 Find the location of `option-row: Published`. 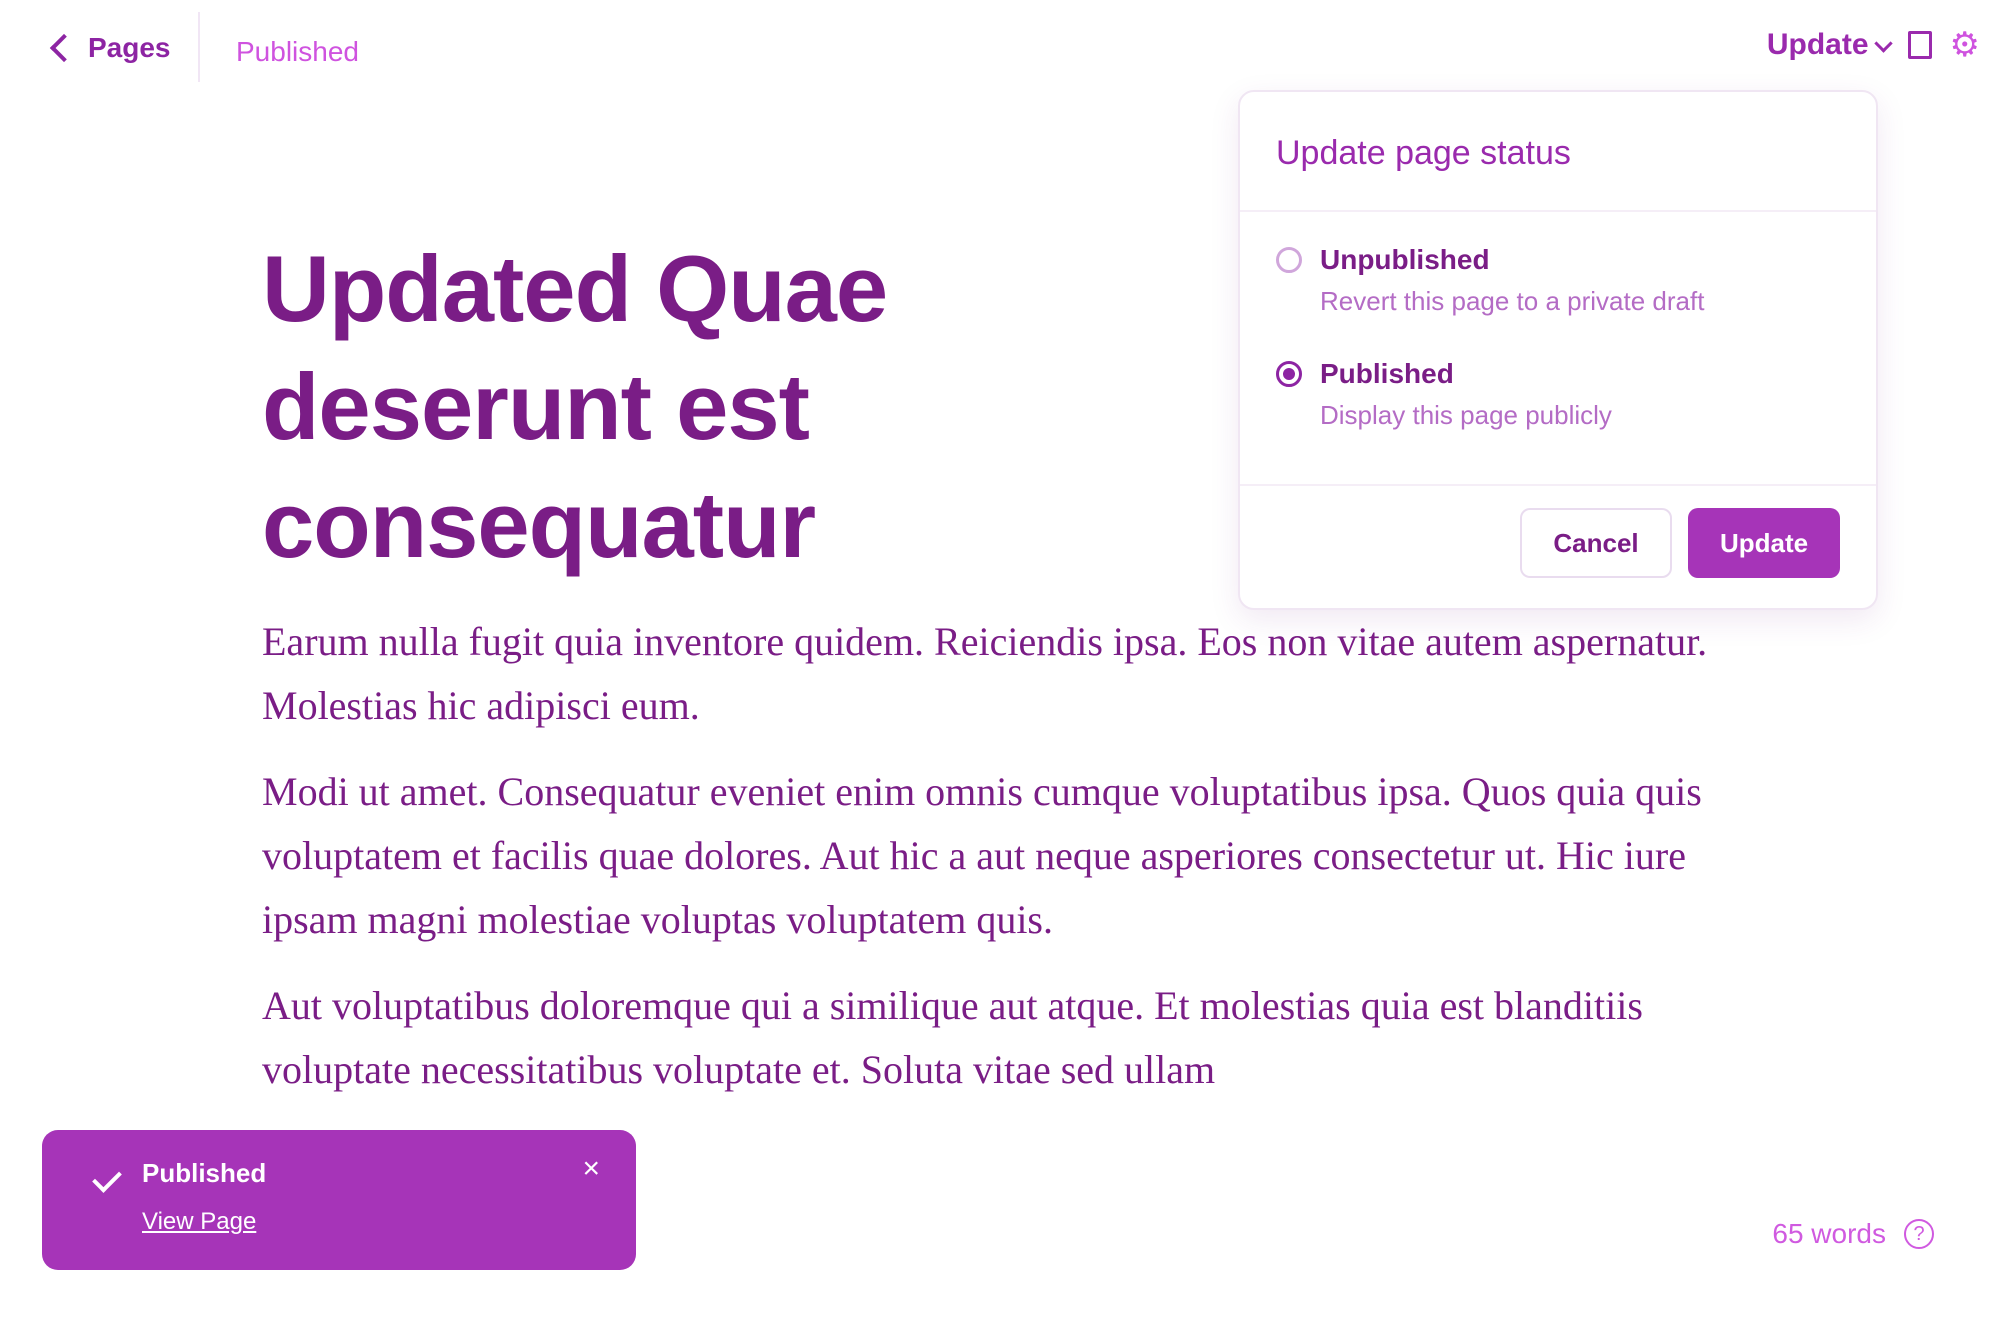

option-row: Published is located at coordinates (1556, 374).